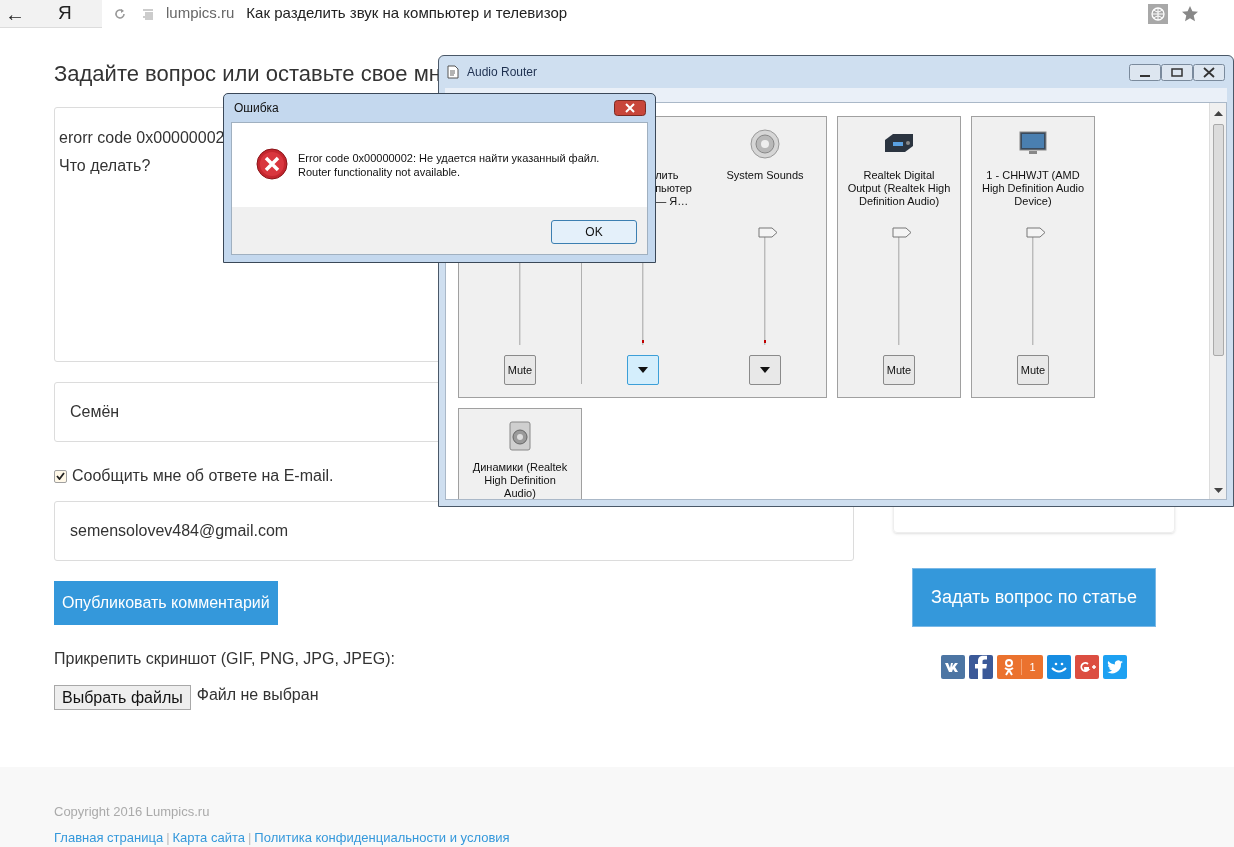  I want to click on scrollbar, so click(1217, 301).